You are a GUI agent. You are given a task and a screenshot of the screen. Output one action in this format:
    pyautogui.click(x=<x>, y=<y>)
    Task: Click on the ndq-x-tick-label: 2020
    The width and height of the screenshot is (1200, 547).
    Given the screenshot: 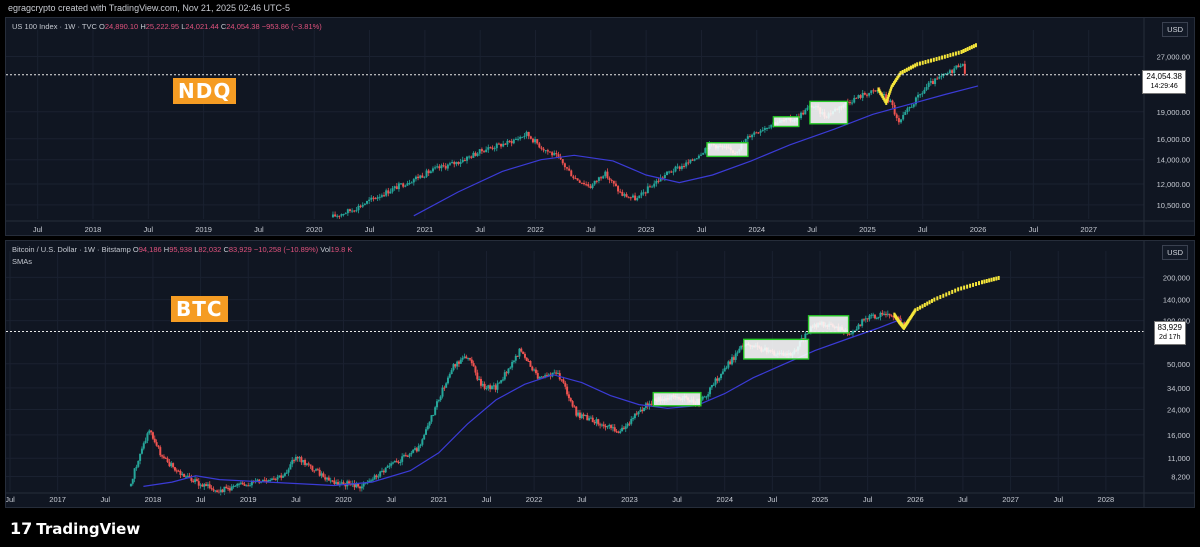 What is the action you would take?
    pyautogui.click(x=314, y=229)
    